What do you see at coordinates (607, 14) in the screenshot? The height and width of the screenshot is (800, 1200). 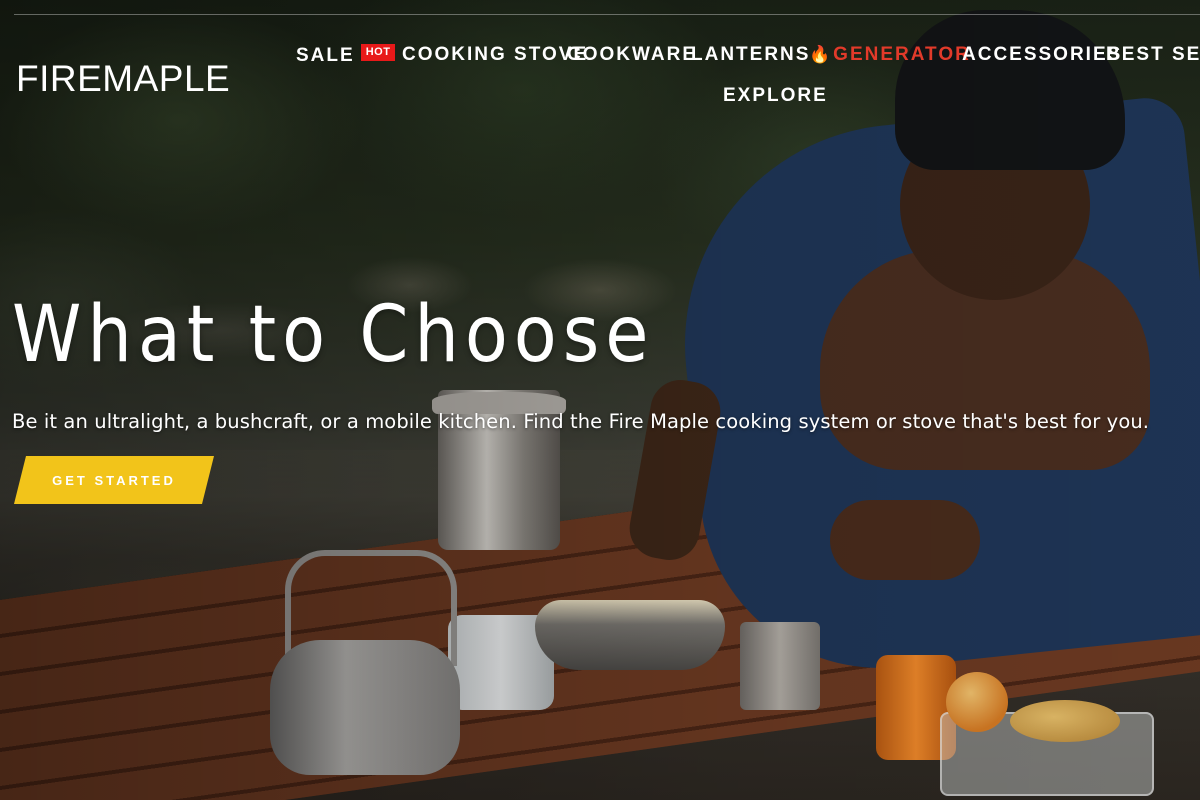 I see `header-divider` at bounding box center [607, 14].